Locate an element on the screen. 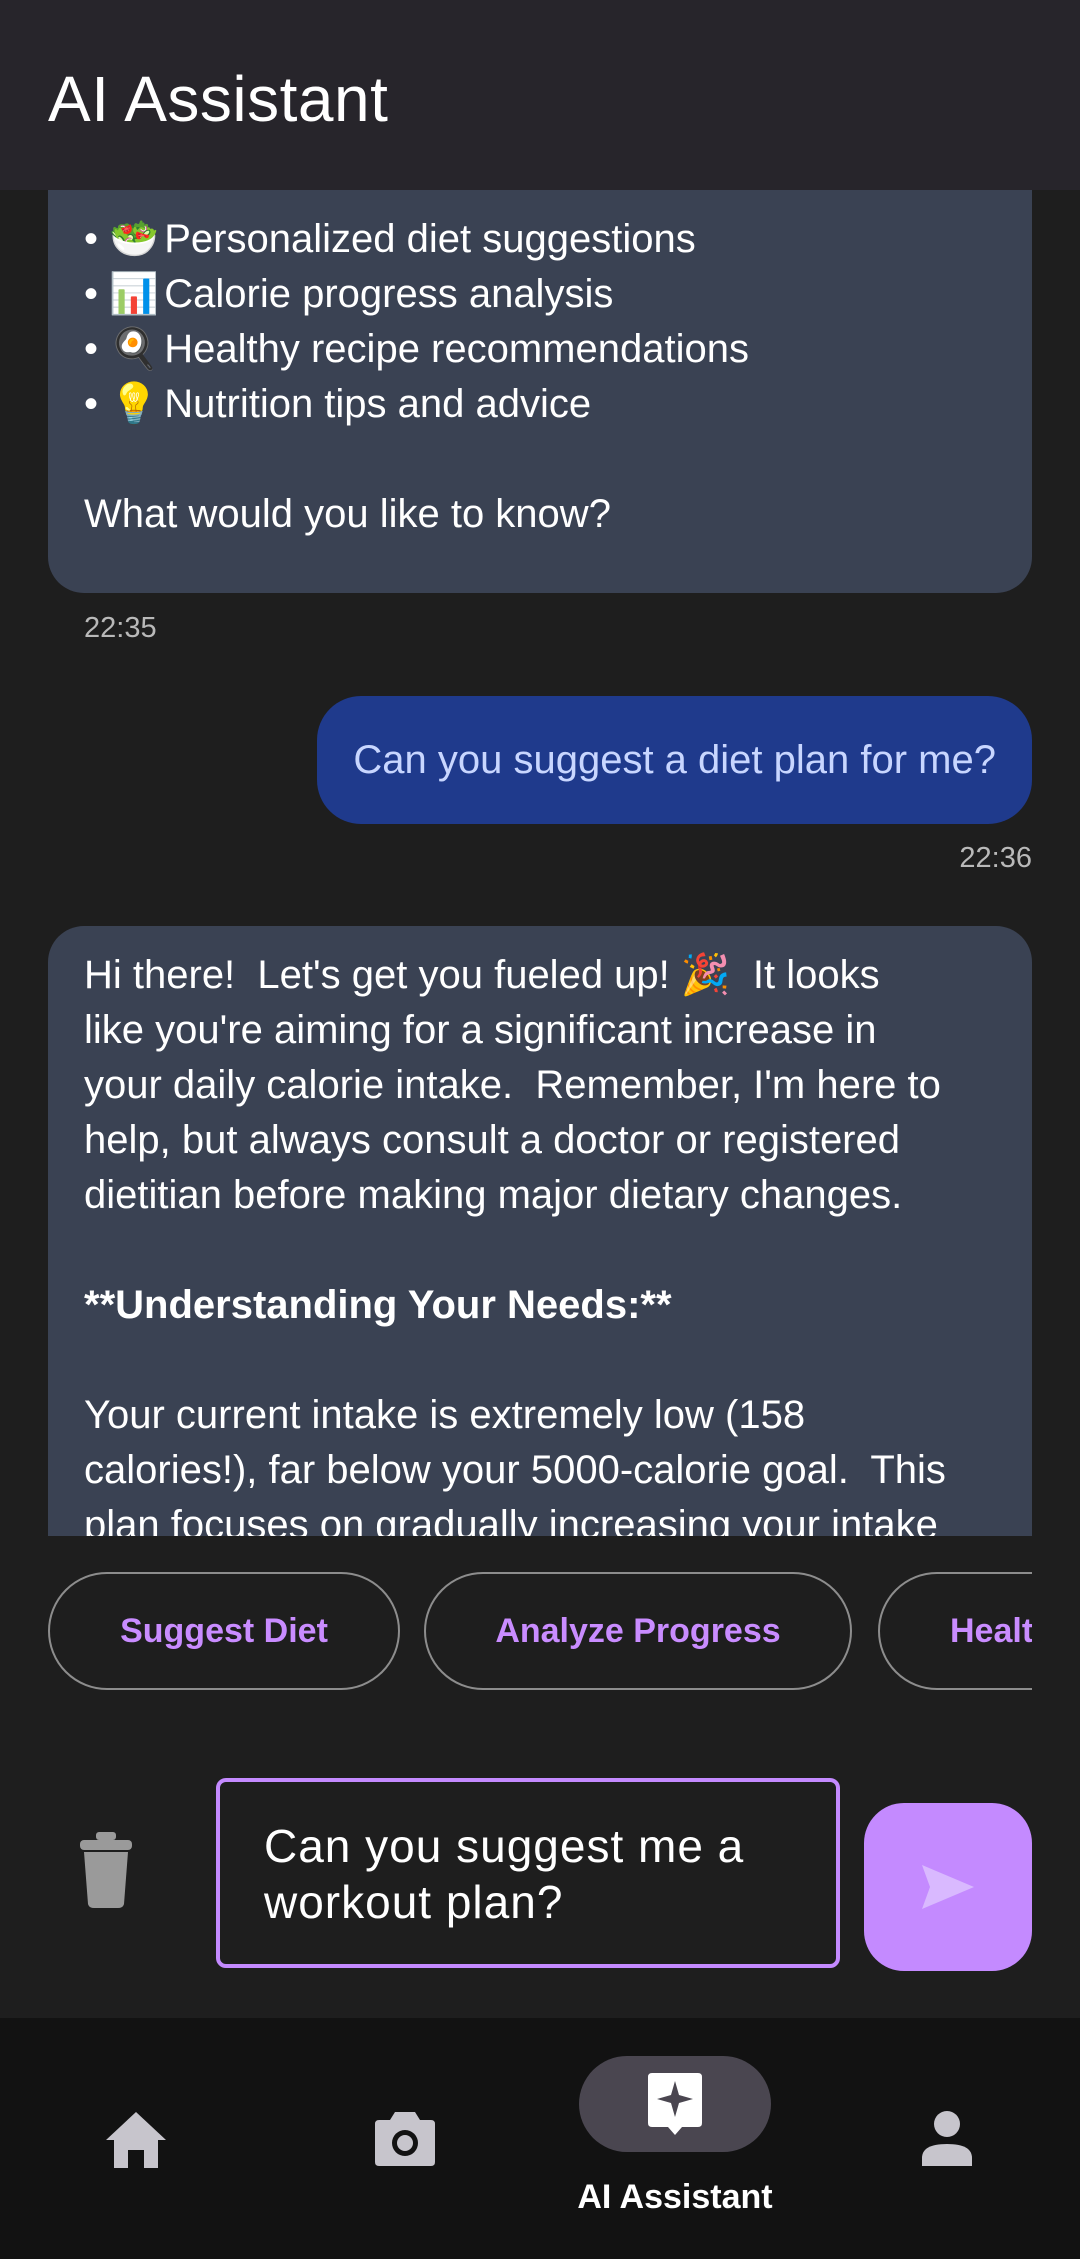 This screenshot has width=1080, height=2259. nav-label-ai-assistant: AI Assistant is located at coordinates (675, 2197).